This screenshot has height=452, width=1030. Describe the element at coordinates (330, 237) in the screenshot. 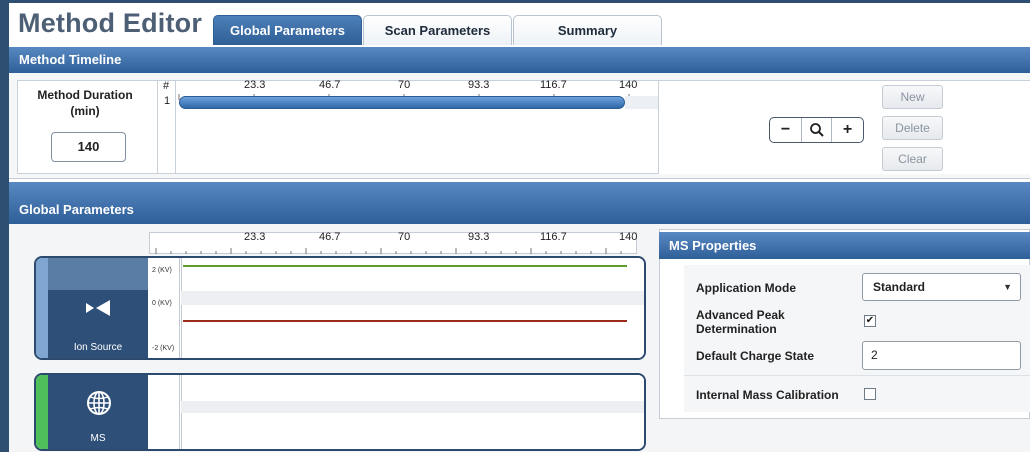

I see `gp-tick-label: 46.7` at that location.